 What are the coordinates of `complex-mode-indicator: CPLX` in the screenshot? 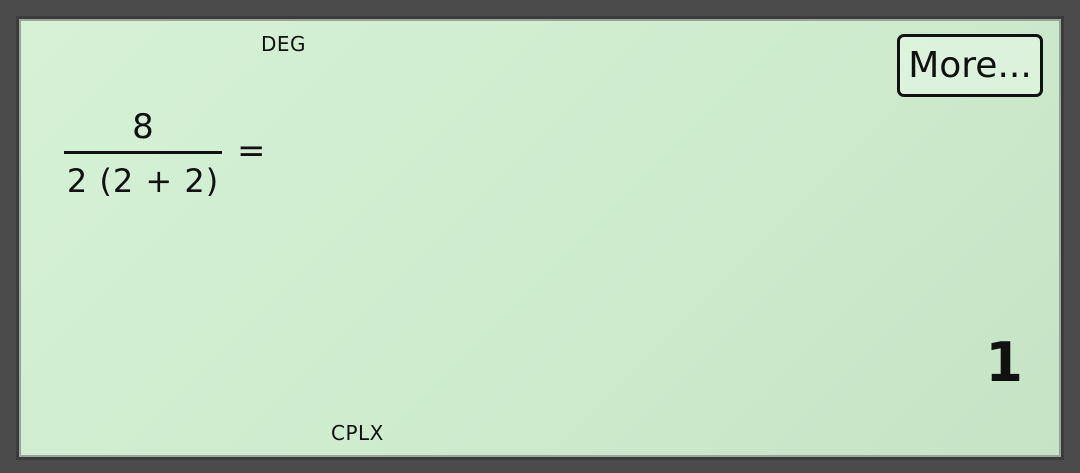 It's located at (357, 433).